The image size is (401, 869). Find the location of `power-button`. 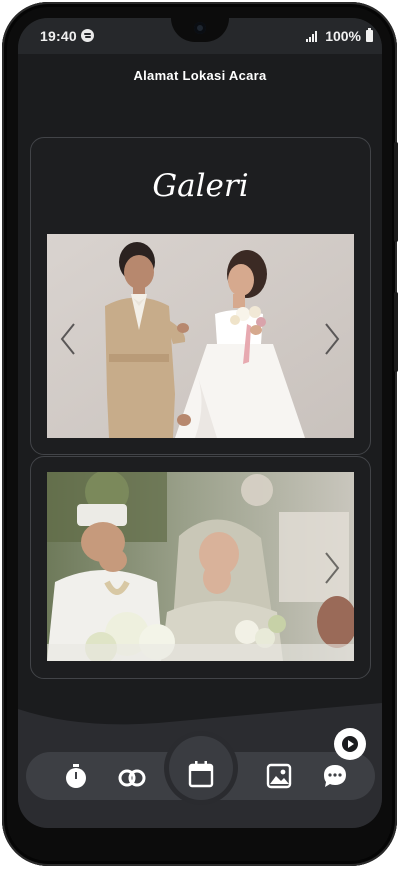

power-button is located at coordinates (396, 332).